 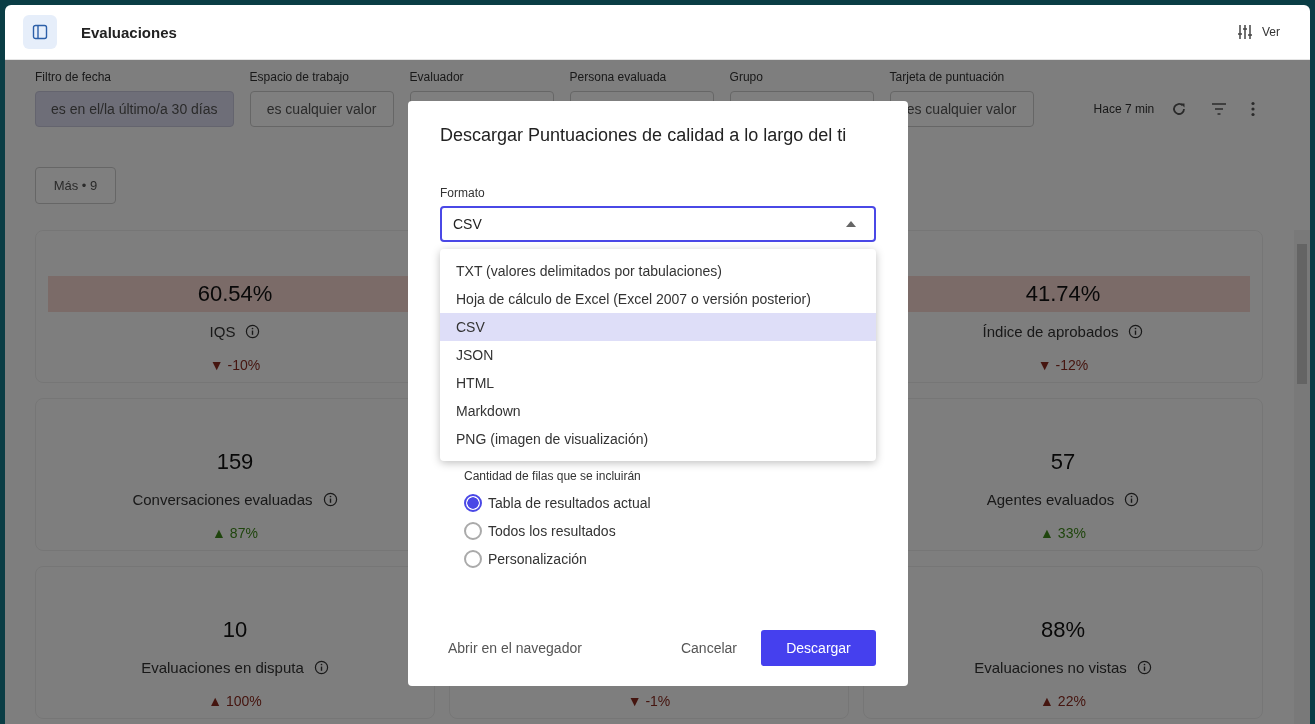 I want to click on metric-value: 41.74%, so click(x=1063, y=294).